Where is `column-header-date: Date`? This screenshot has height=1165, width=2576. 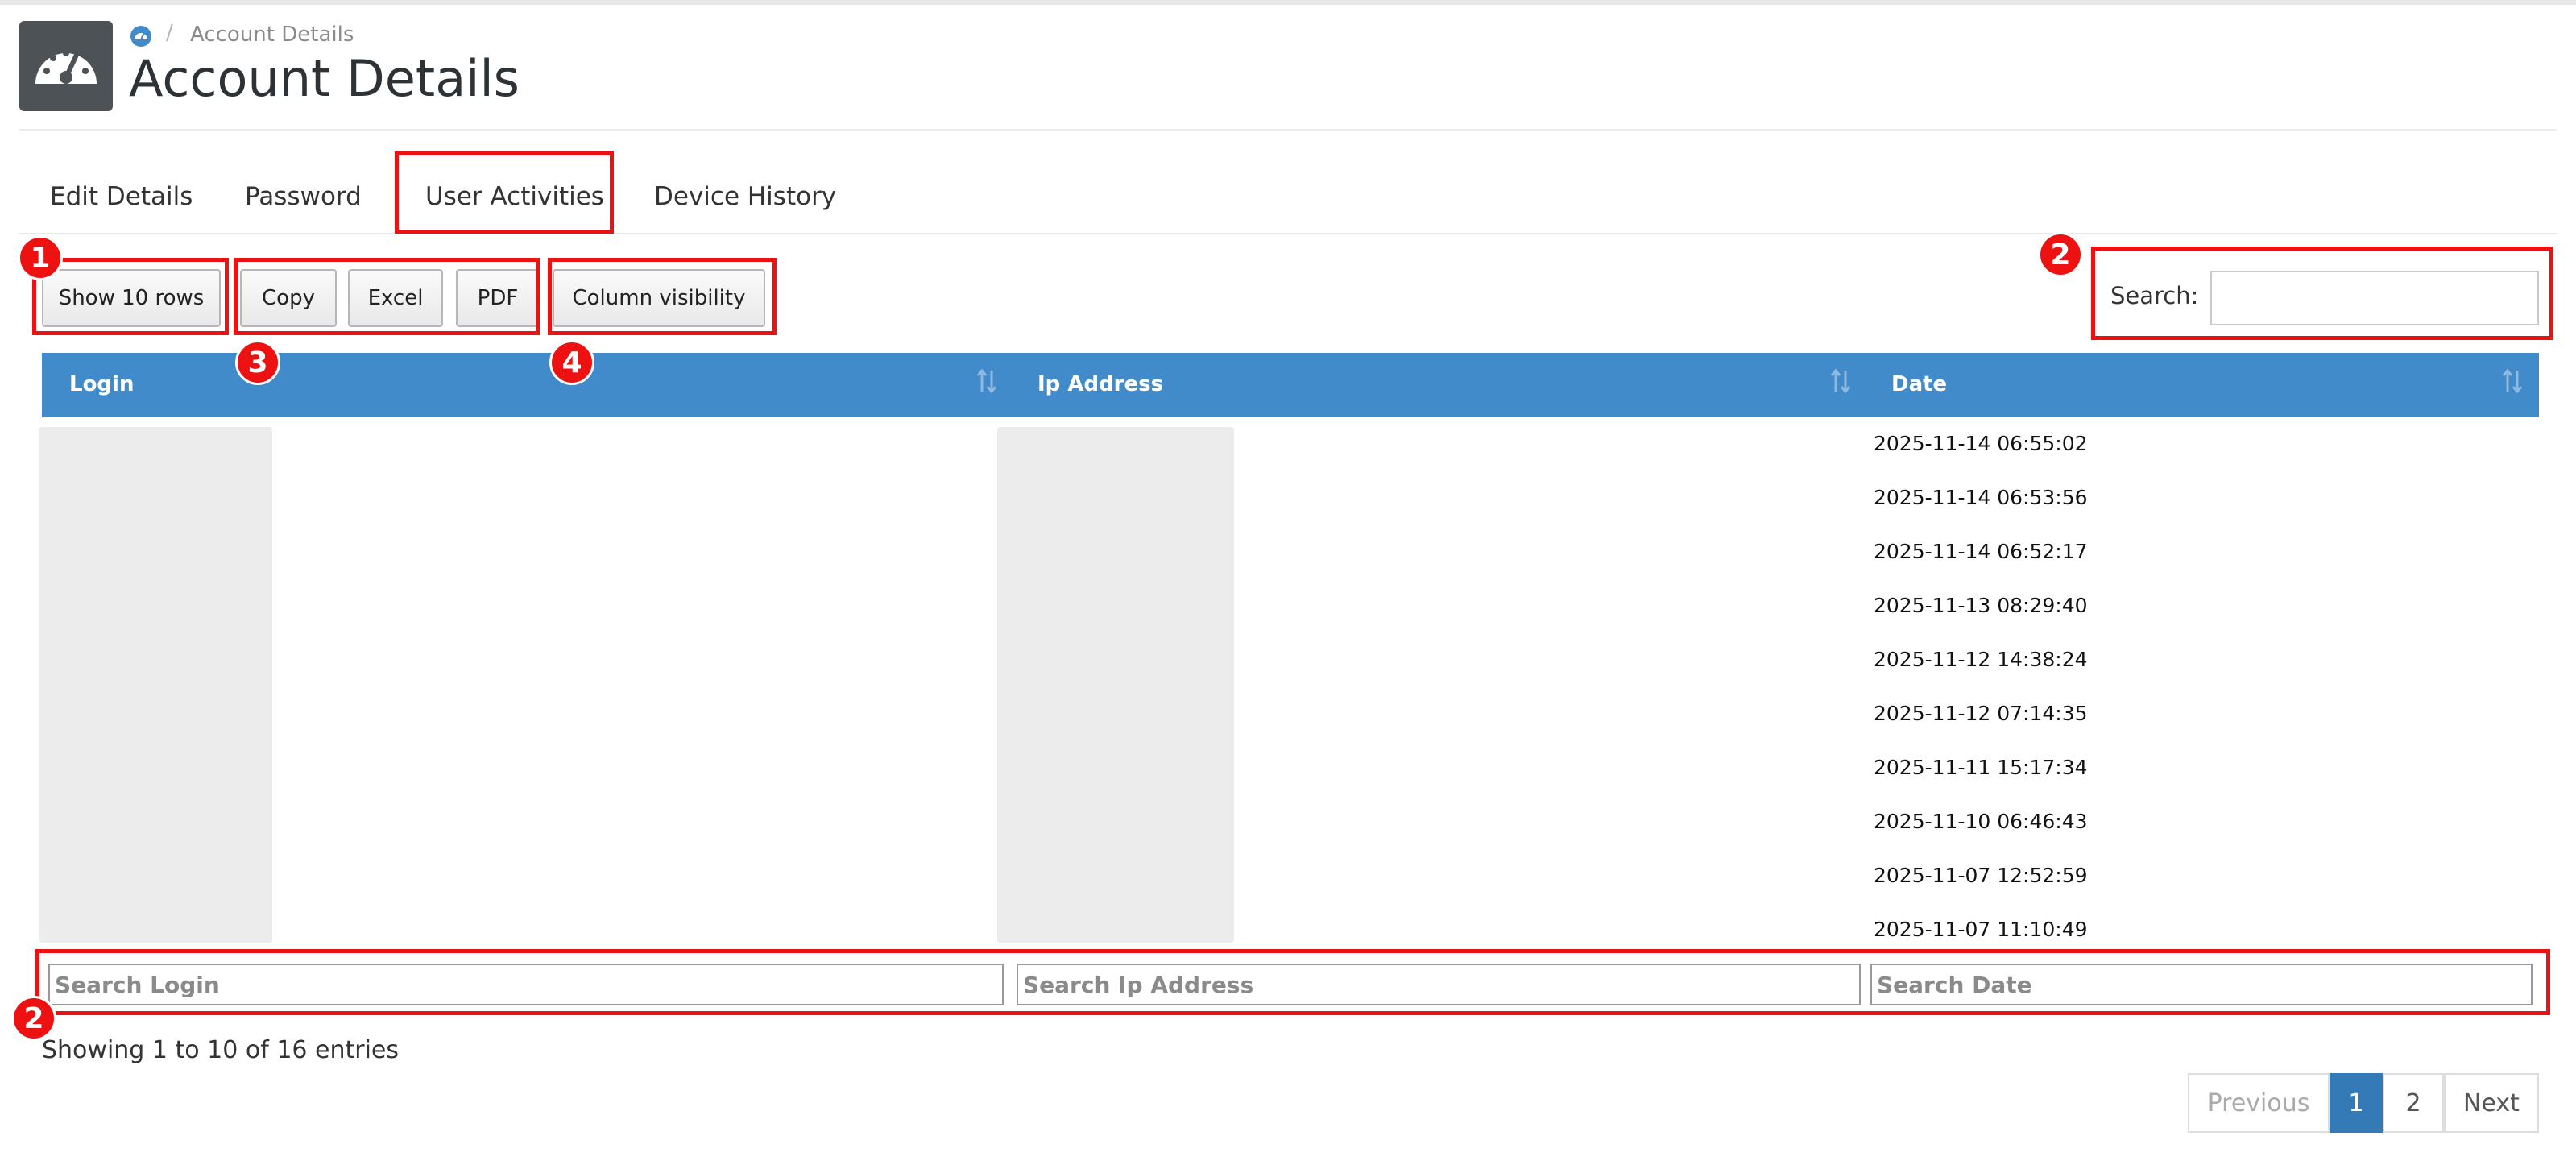
column-header-date: Date is located at coordinates (1919, 384).